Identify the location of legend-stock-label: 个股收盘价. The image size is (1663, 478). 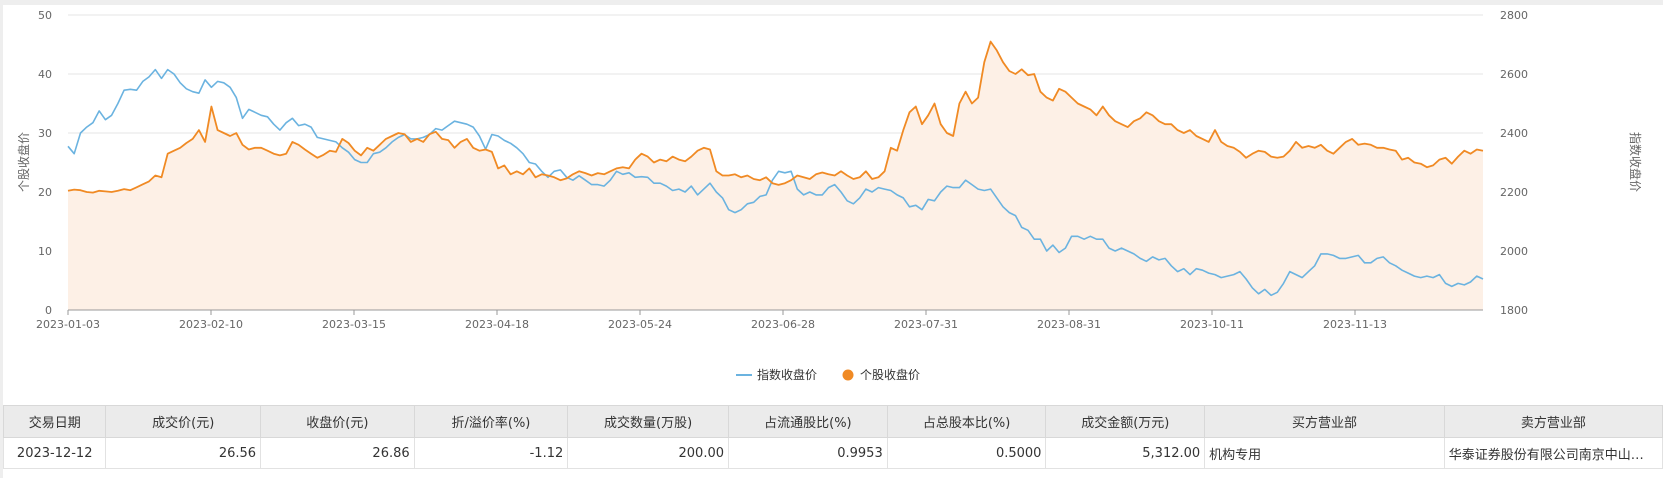
(890, 374).